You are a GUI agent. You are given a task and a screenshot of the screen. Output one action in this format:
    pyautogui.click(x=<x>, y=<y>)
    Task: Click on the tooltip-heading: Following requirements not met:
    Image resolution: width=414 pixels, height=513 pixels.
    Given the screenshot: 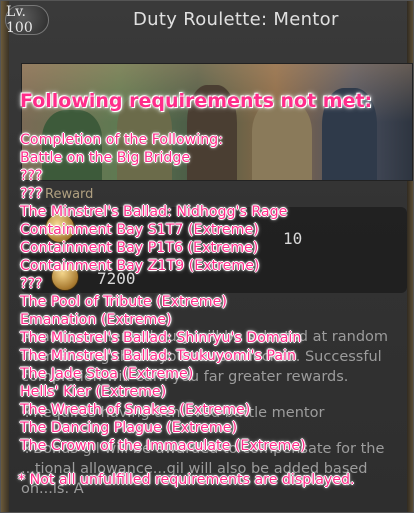 What is the action you would take?
    pyautogui.click(x=196, y=101)
    